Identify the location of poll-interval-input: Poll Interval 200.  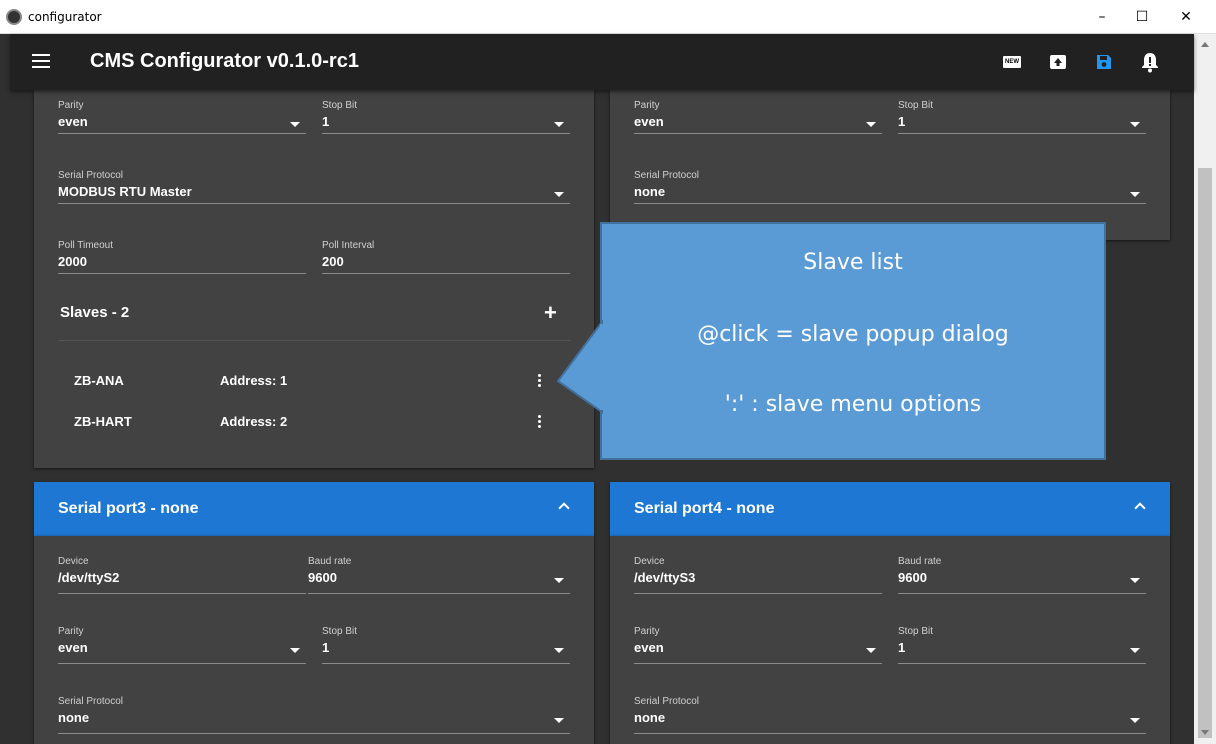
(446, 257).